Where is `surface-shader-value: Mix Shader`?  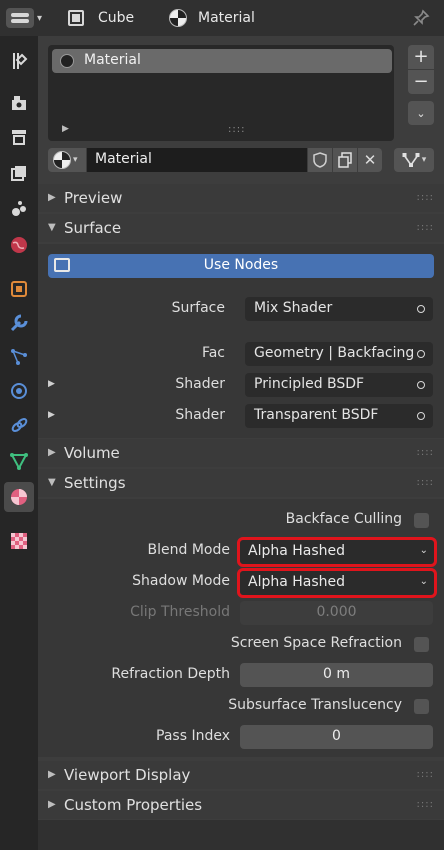
surface-shader-value: Mix Shader is located at coordinates (293, 308).